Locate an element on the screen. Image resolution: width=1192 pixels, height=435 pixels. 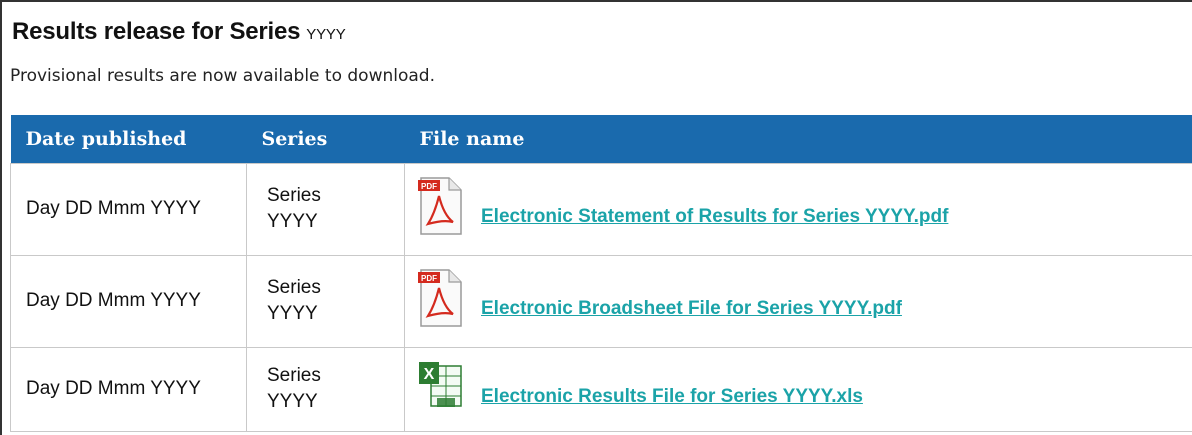
header-date-published: Date published is located at coordinates (128, 139).